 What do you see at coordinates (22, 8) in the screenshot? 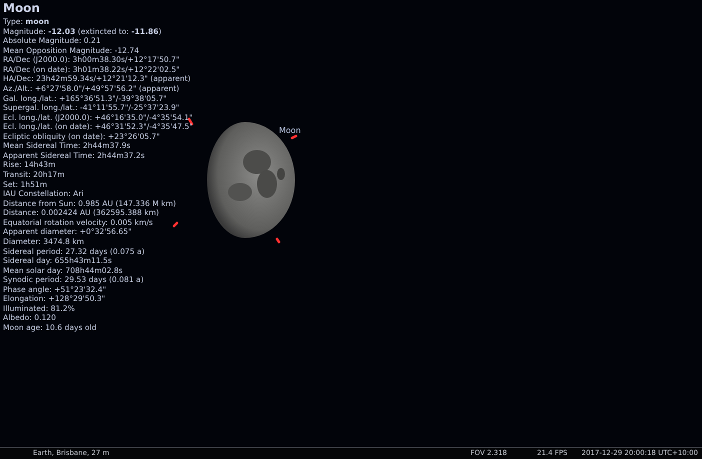
I see `object-title: Moon` at bounding box center [22, 8].